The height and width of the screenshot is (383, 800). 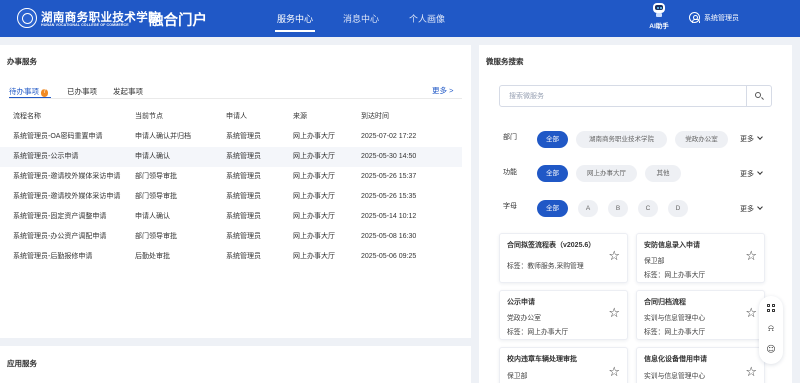 I want to click on smile-icon: ☺, so click(x=771, y=350).